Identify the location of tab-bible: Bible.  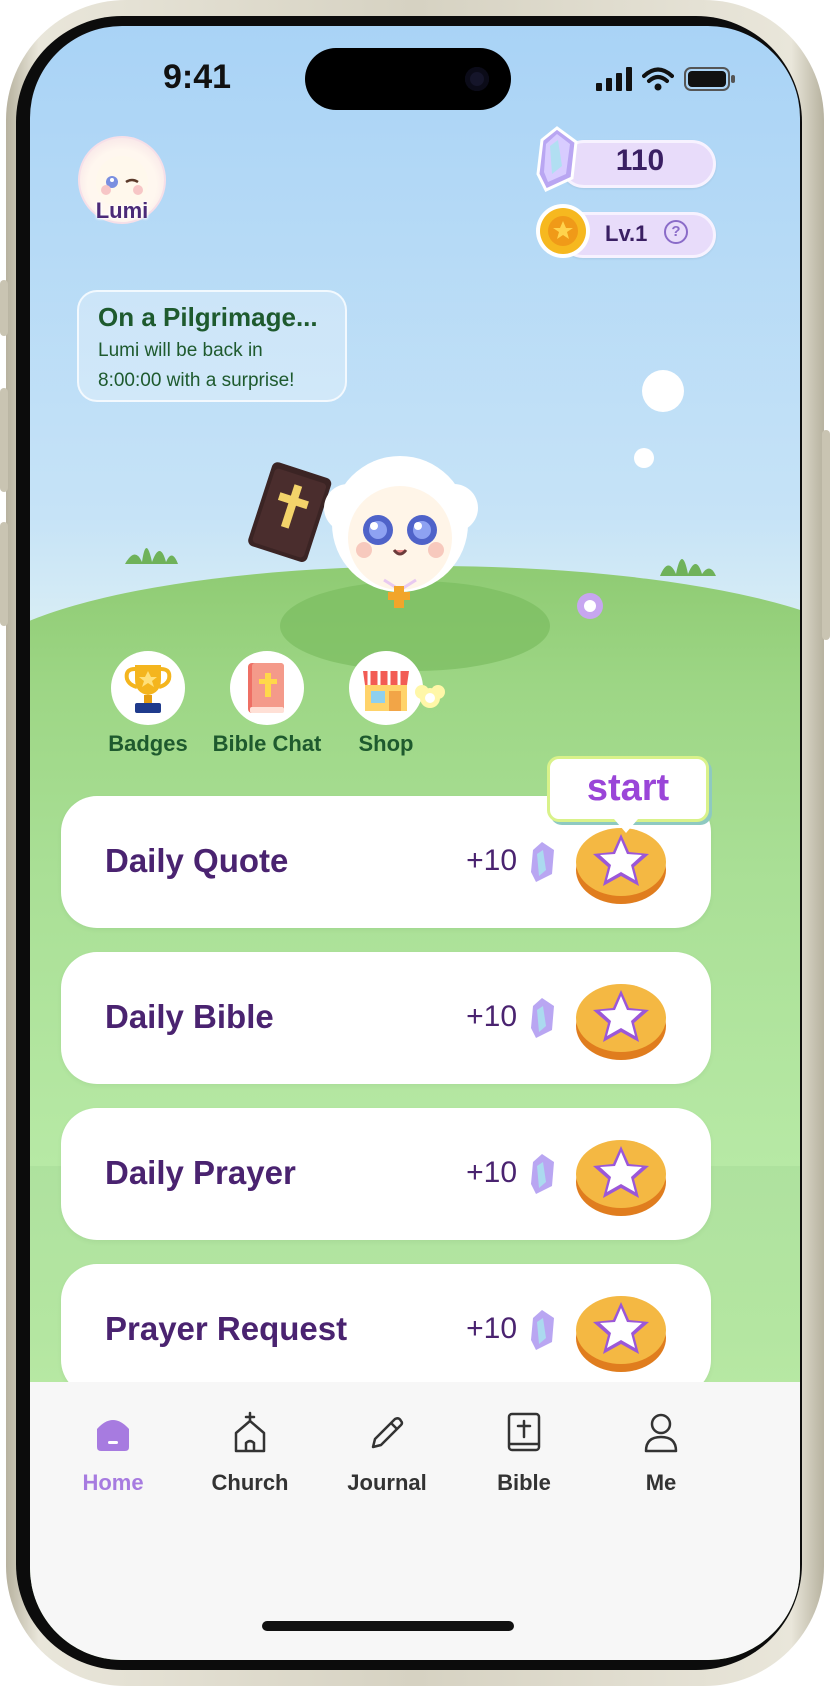
(524, 1452).